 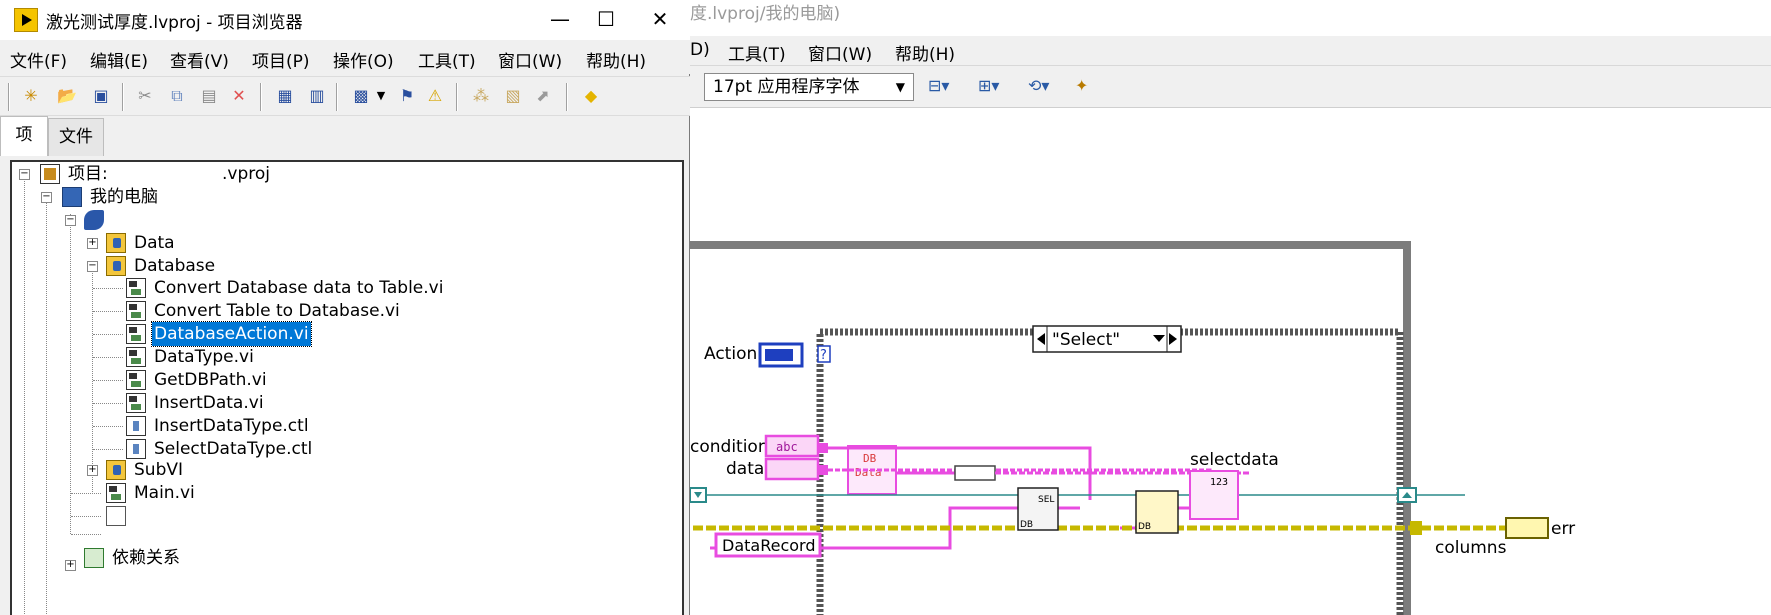 I want to click on tree-item-label: GetDBPath.vi, so click(x=210, y=380).